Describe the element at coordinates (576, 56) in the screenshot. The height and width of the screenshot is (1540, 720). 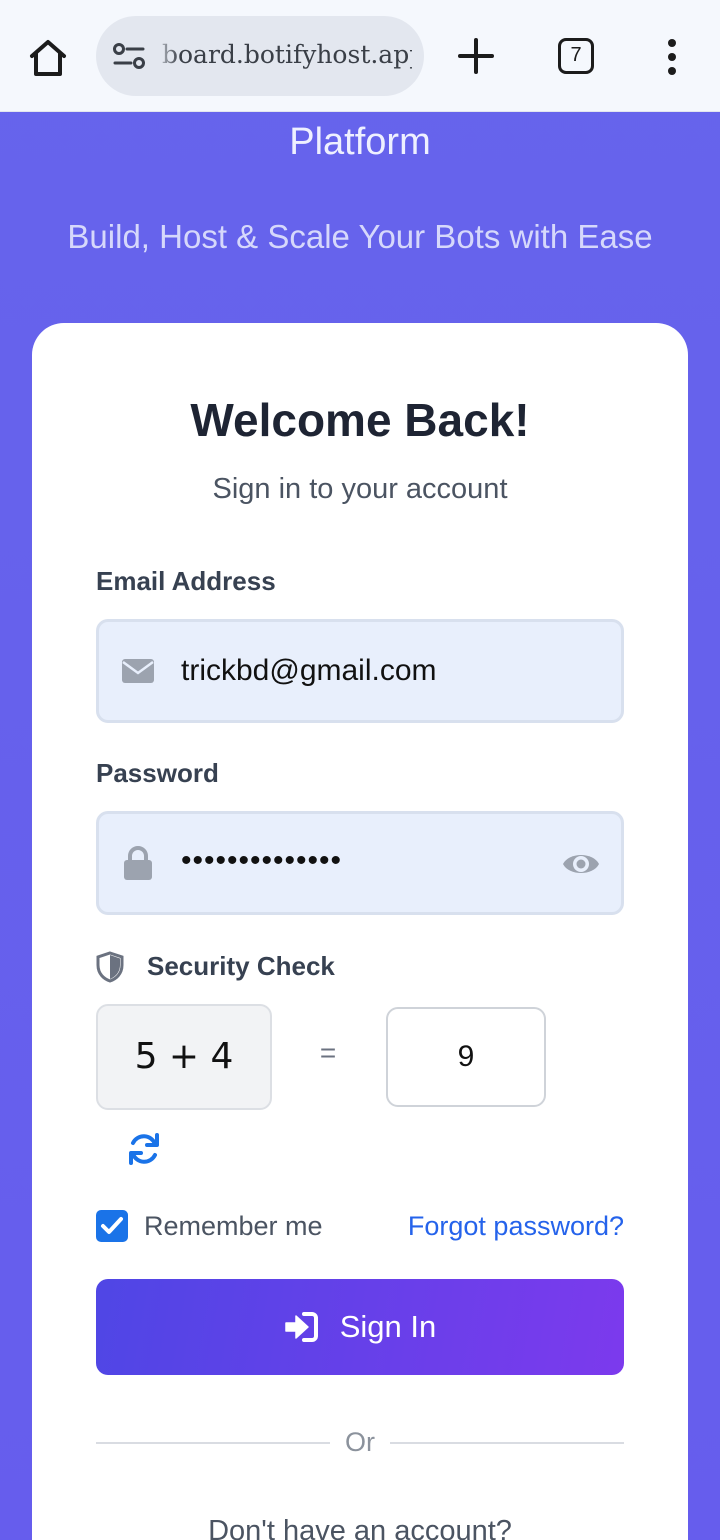
I see `tab-switcher-button: 7` at that location.